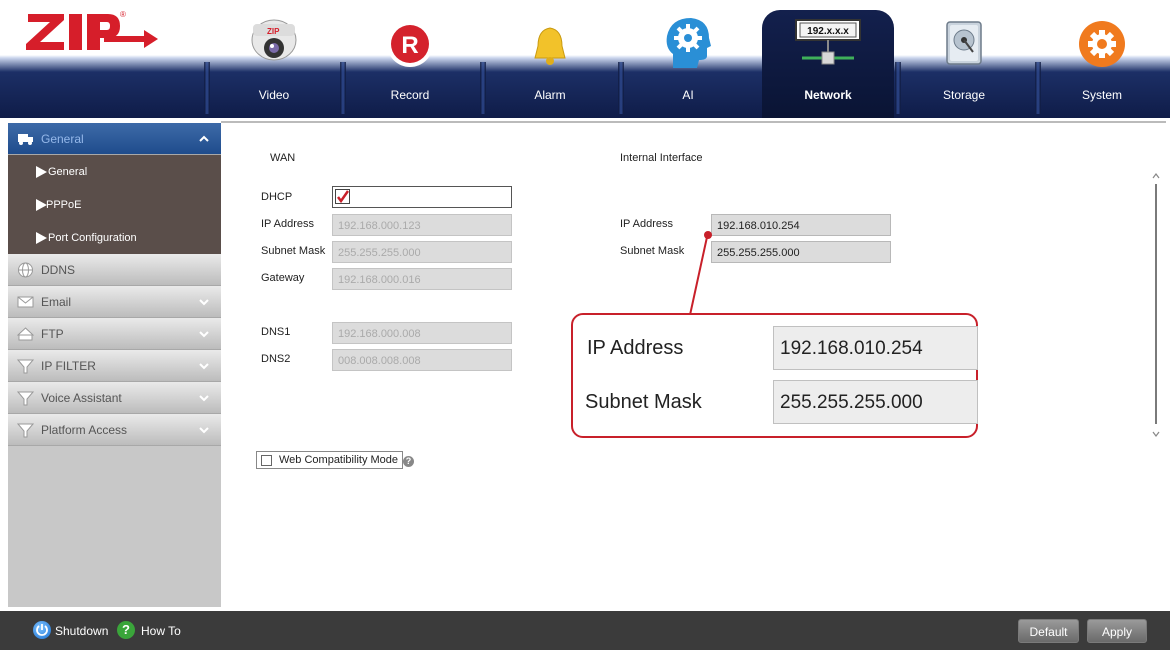  What do you see at coordinates (801, 252) in the screenshot?
I see `internal-mask-field: 255.255.255.000` at bounding box center [801, 252].